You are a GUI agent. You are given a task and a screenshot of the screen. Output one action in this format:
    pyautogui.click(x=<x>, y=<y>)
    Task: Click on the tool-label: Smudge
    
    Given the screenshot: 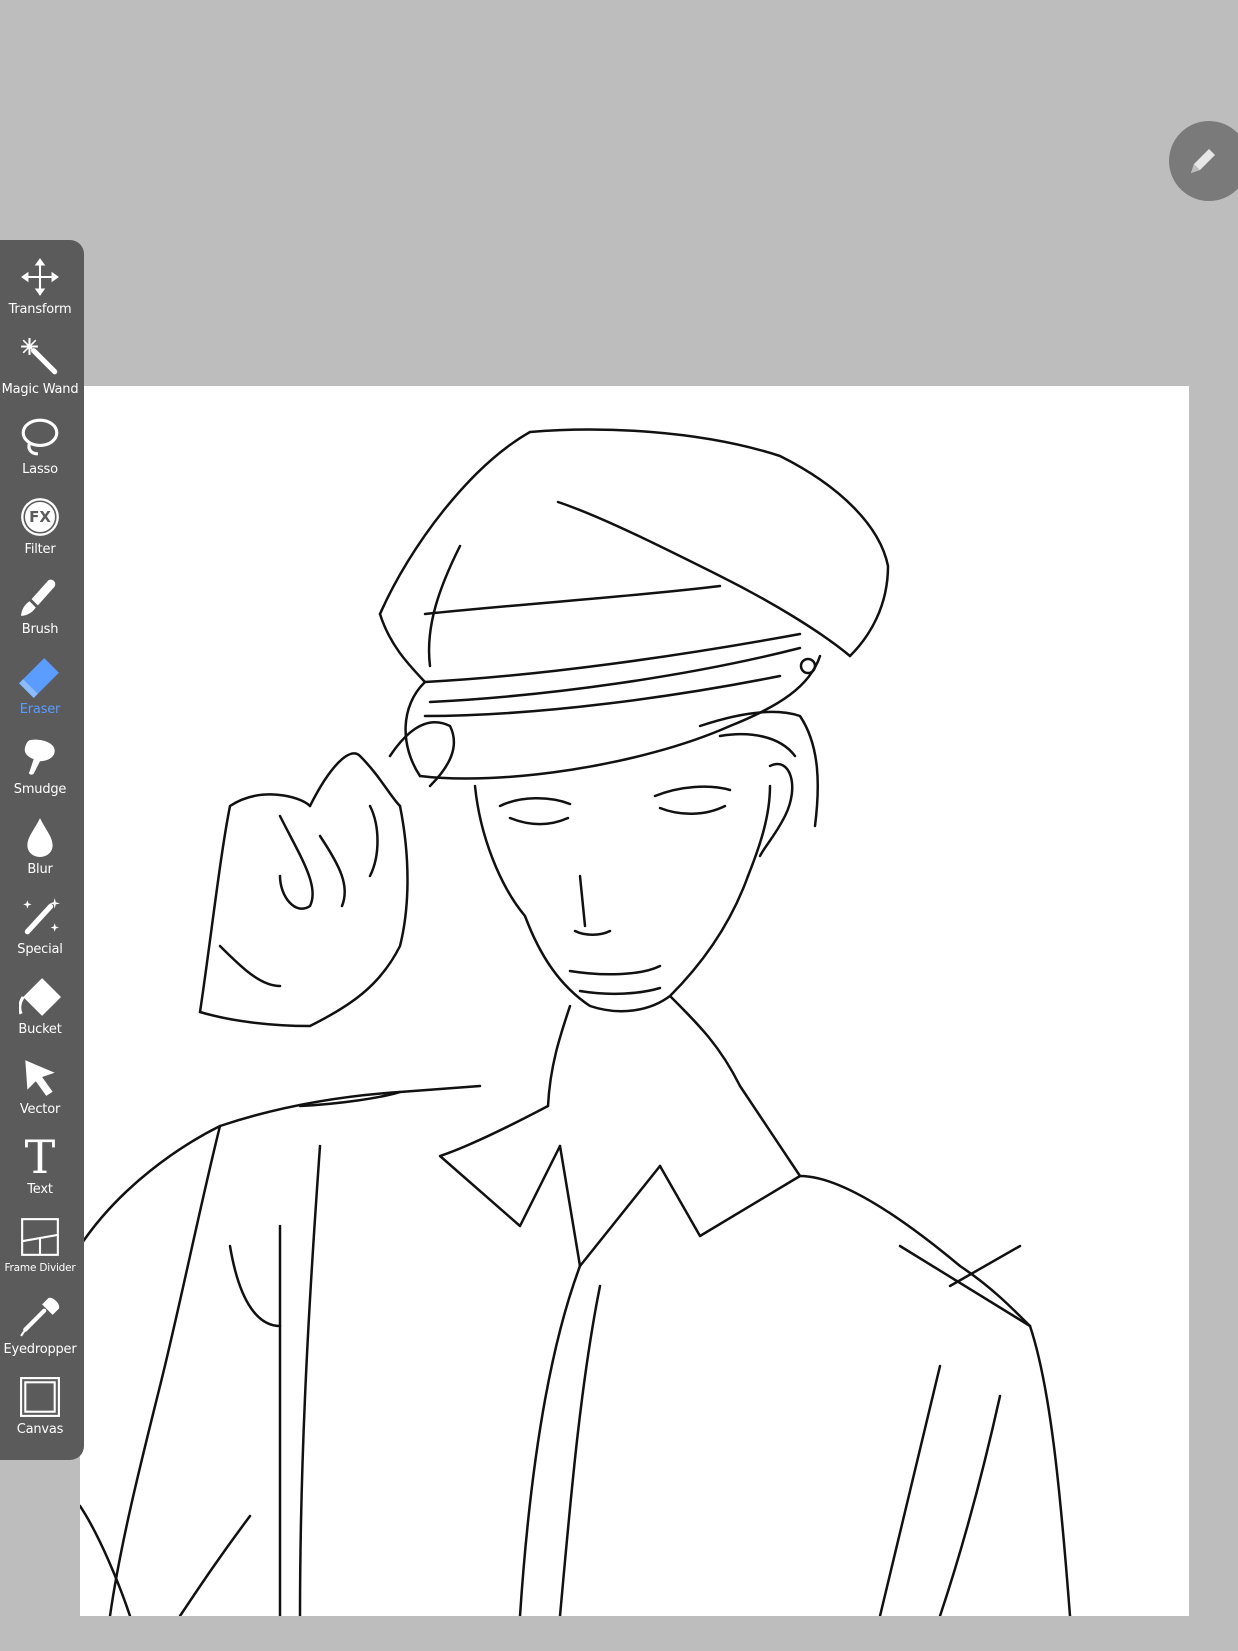 What is the action you would take?
    pyautogui.click(x=40, y=789)
    